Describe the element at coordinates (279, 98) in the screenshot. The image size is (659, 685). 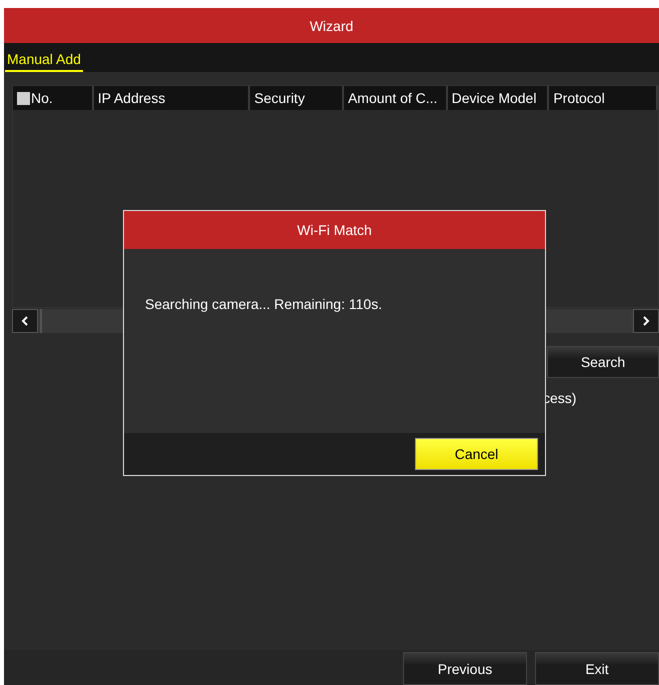
I see `column-header: Security` at that location.